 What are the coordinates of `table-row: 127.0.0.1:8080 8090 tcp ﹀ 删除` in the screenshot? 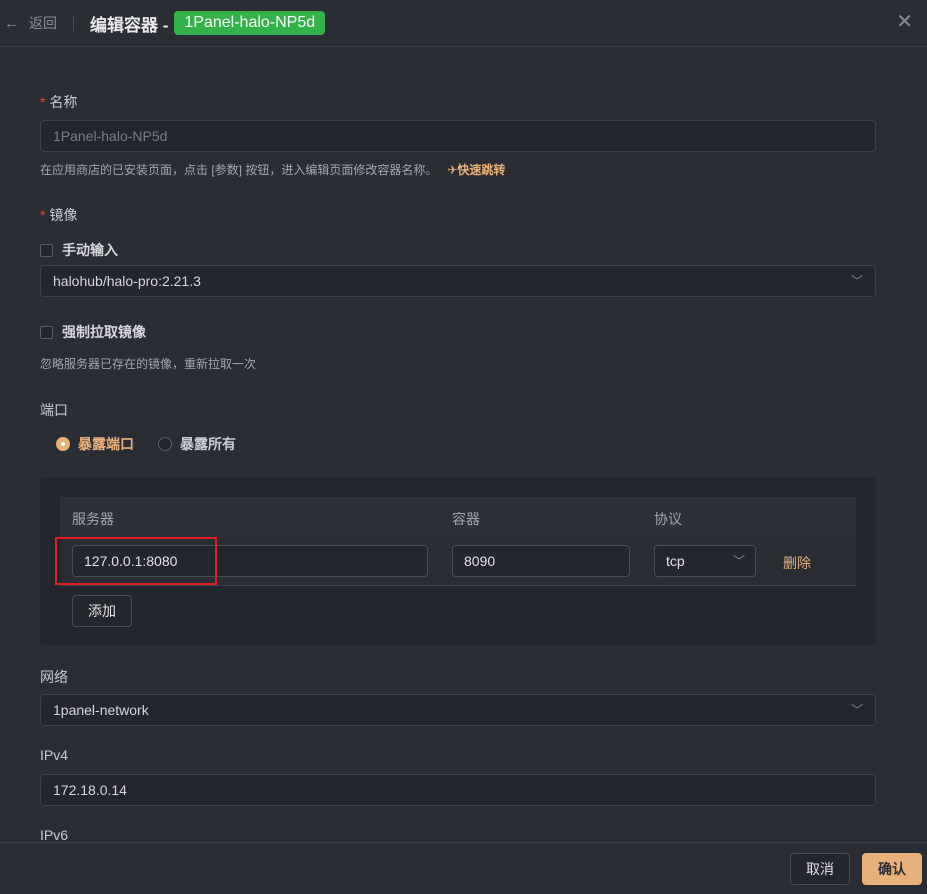 It's located at (455, 561).